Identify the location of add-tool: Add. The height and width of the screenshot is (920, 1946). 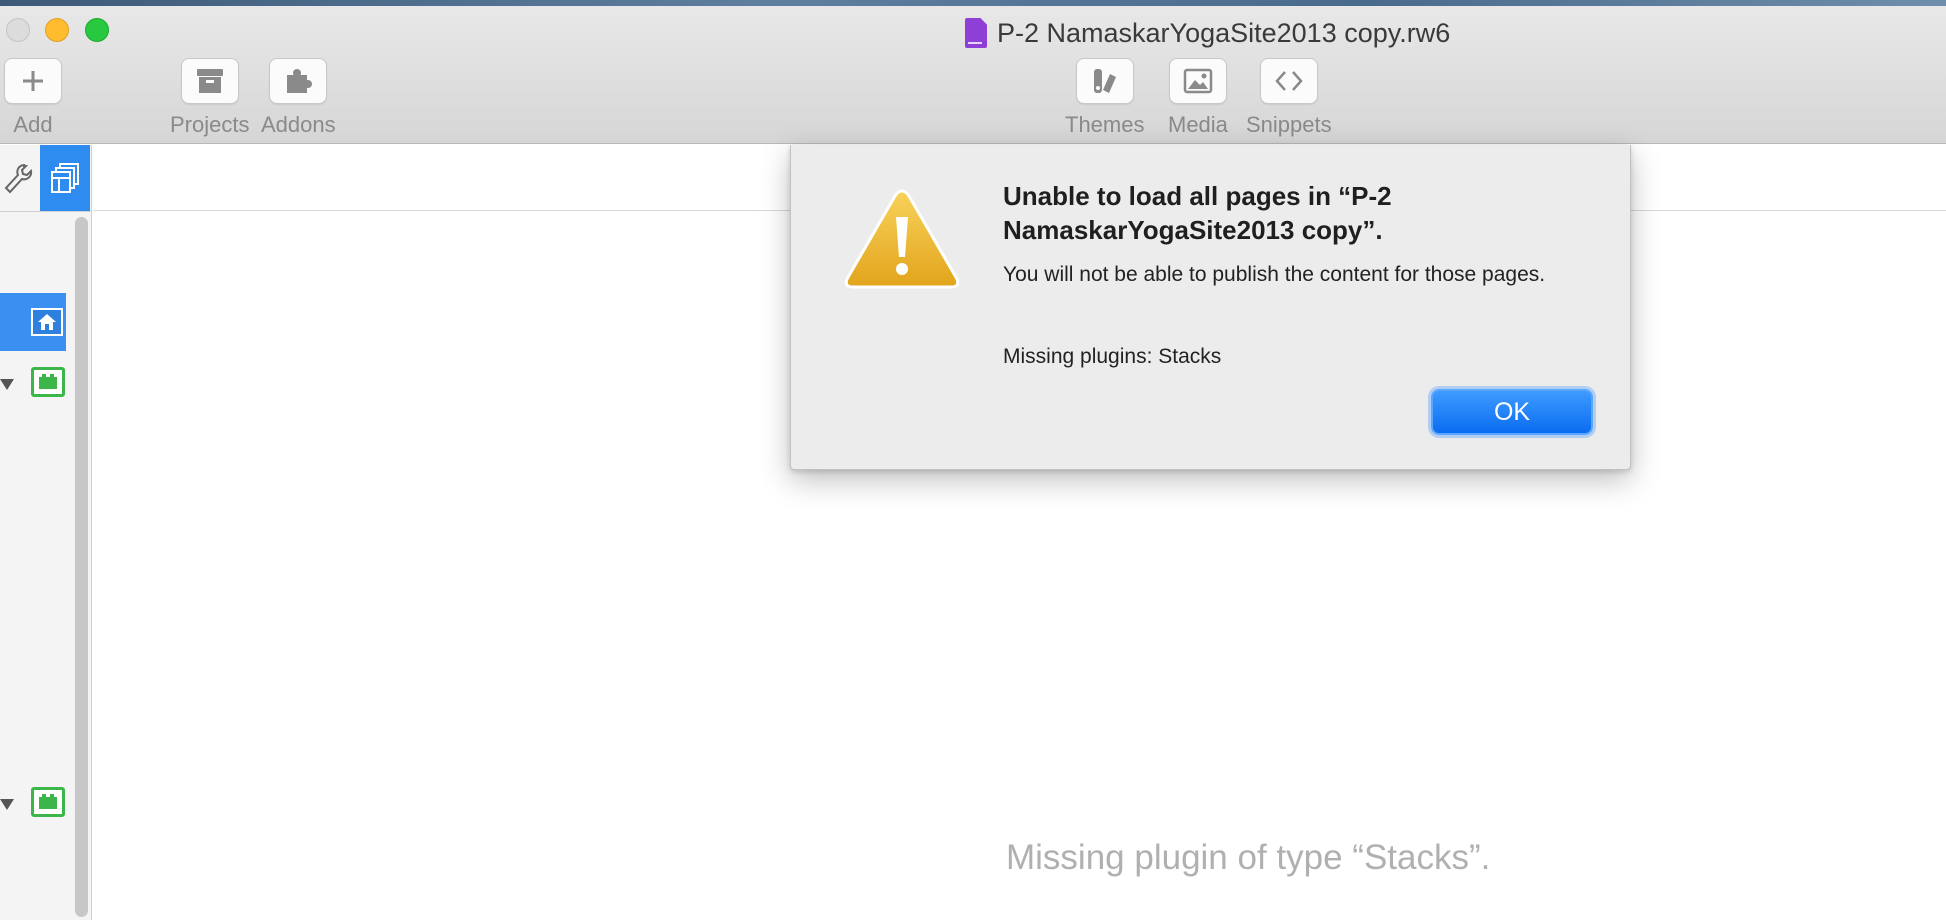
(33, 98).